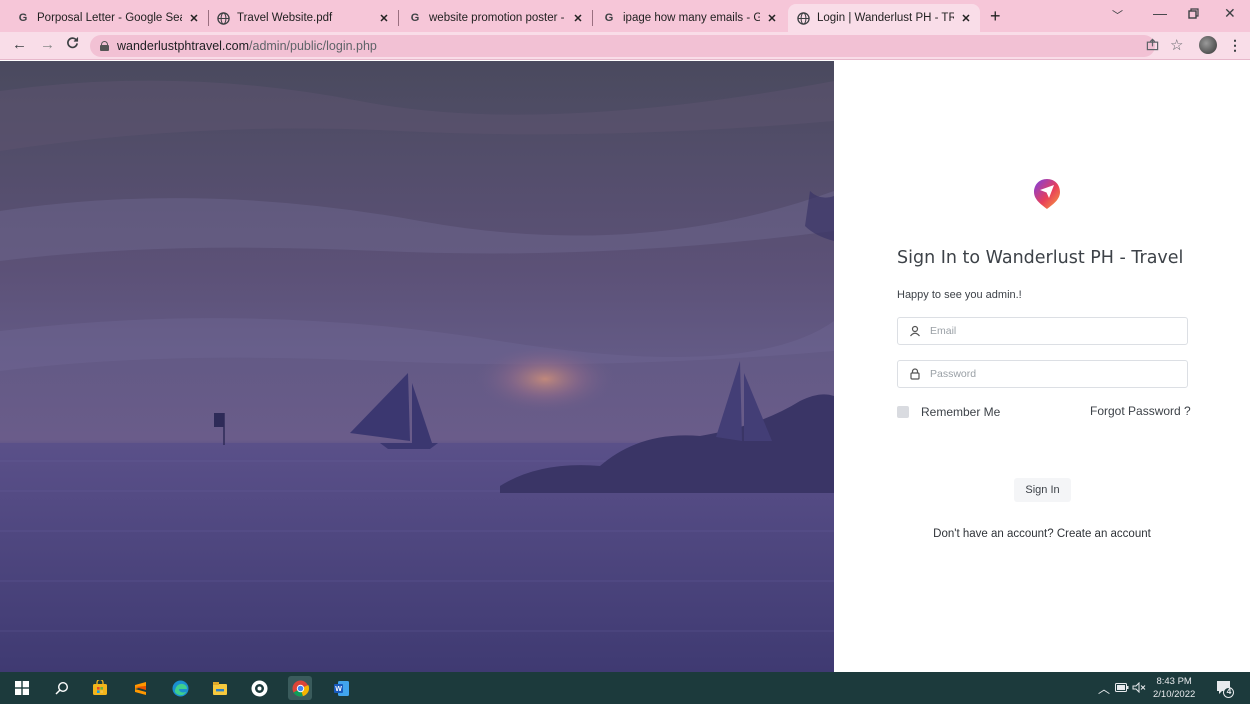  What do you see at coordinates (1176, 45) in the screenshot?
I see `bookmark-star-icon: ☆` at bounding box center [1176, 45].